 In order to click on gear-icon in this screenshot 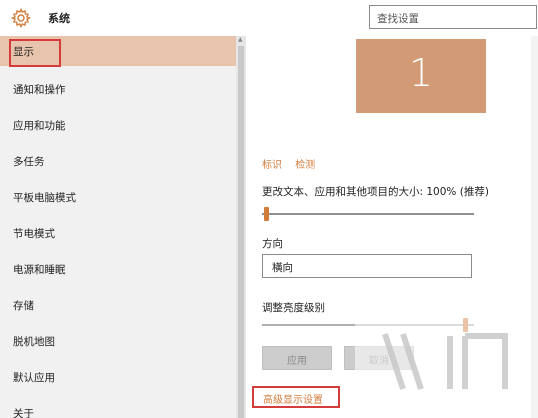, I will do `click(21, 18)`.